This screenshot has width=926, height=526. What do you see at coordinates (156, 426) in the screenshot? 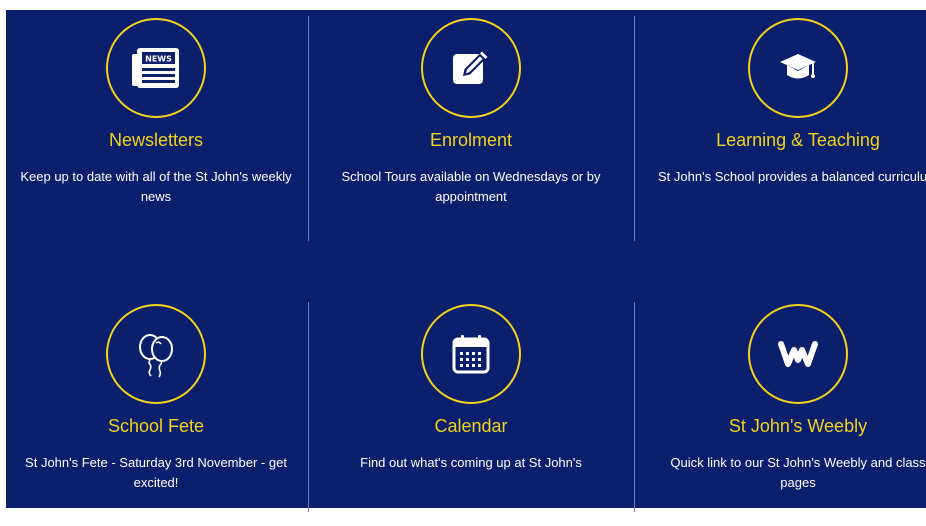
I see `tile-title: School Fete` at bounding box center [156, 426].